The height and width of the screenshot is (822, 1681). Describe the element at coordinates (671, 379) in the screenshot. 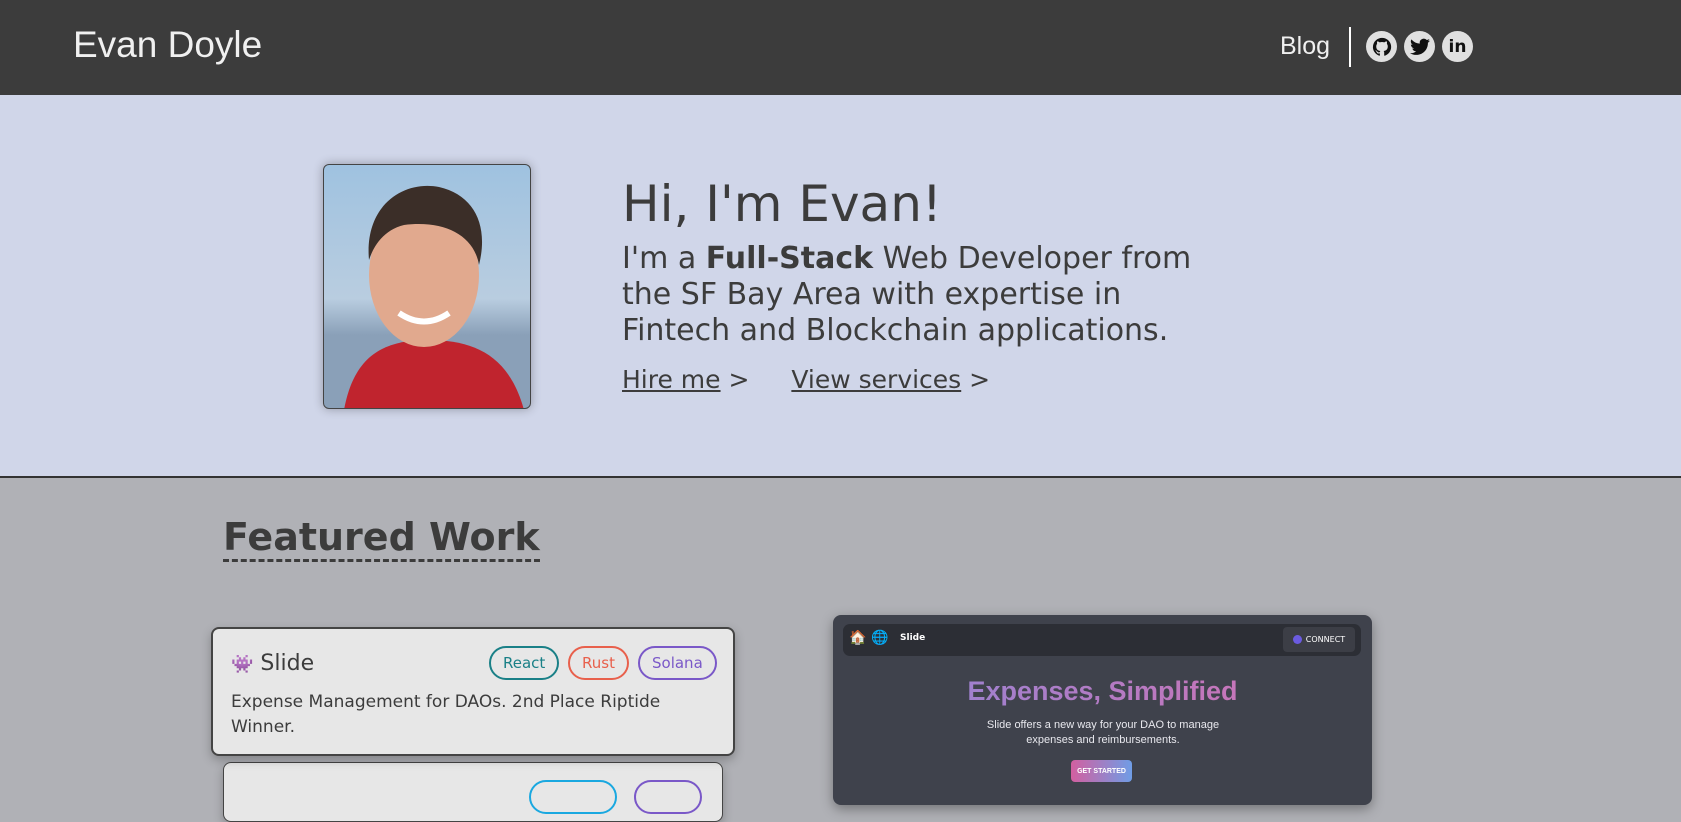

I see `hire-me-link: Hire me` at that location.